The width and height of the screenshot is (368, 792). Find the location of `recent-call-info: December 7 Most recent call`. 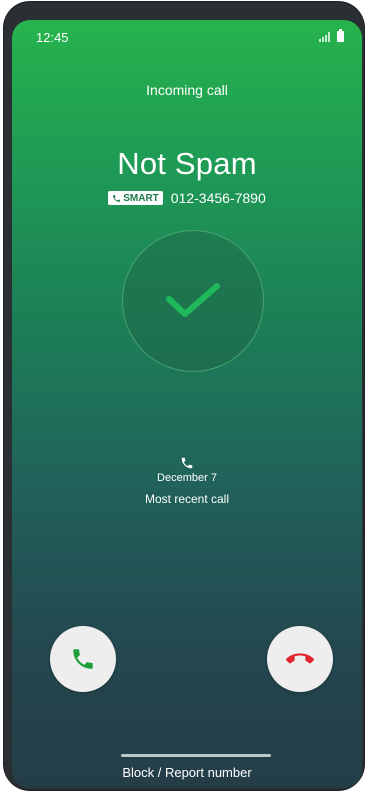

recent-call-info: December 7 Most recent call is located at coordinates (187, 481).